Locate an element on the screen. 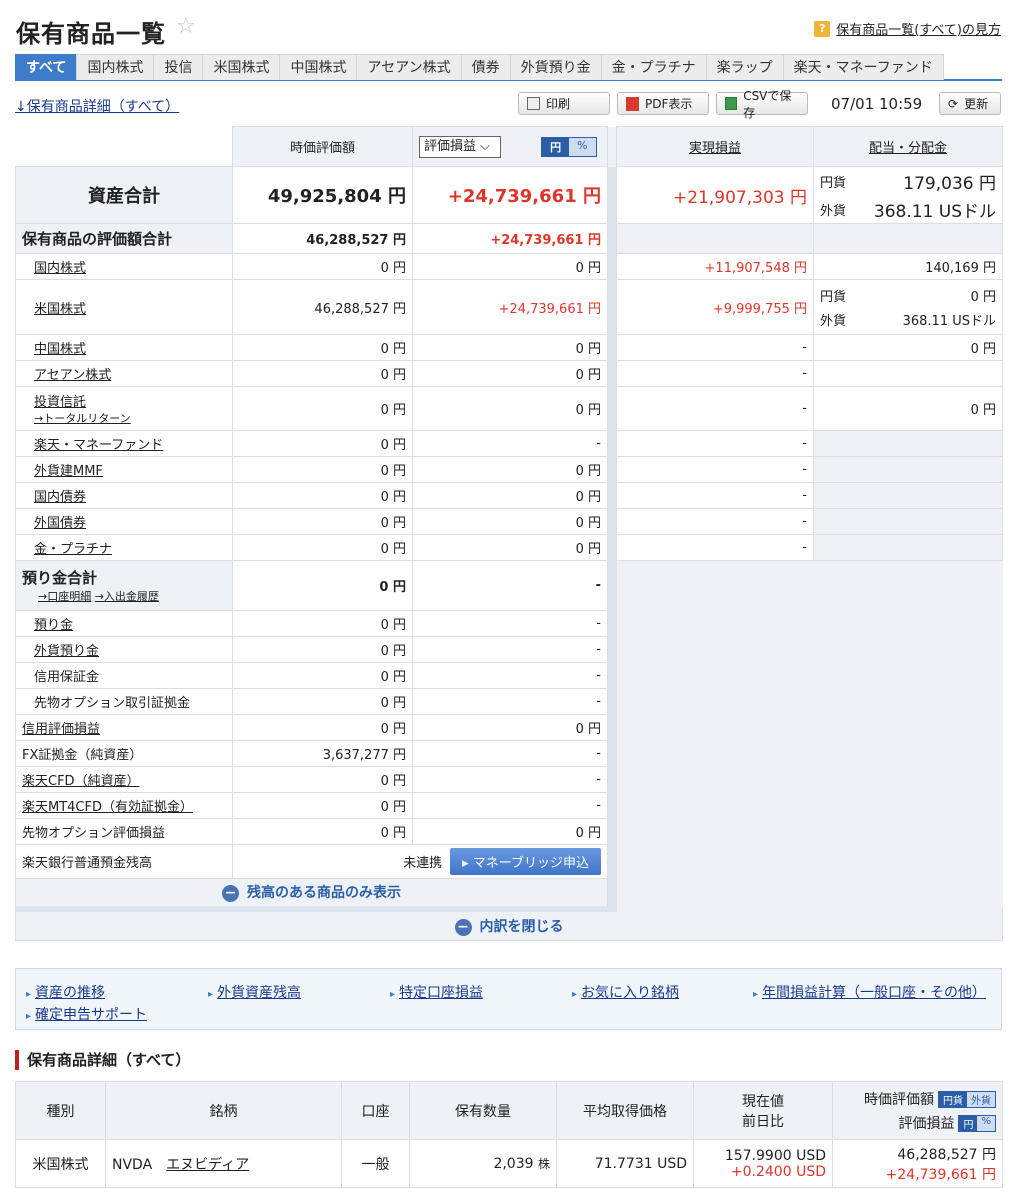 The width and height of the screenshot is (1021, 1200). row-margin-pl-link: 信用評価損益 is located at coordinates (61, 729).